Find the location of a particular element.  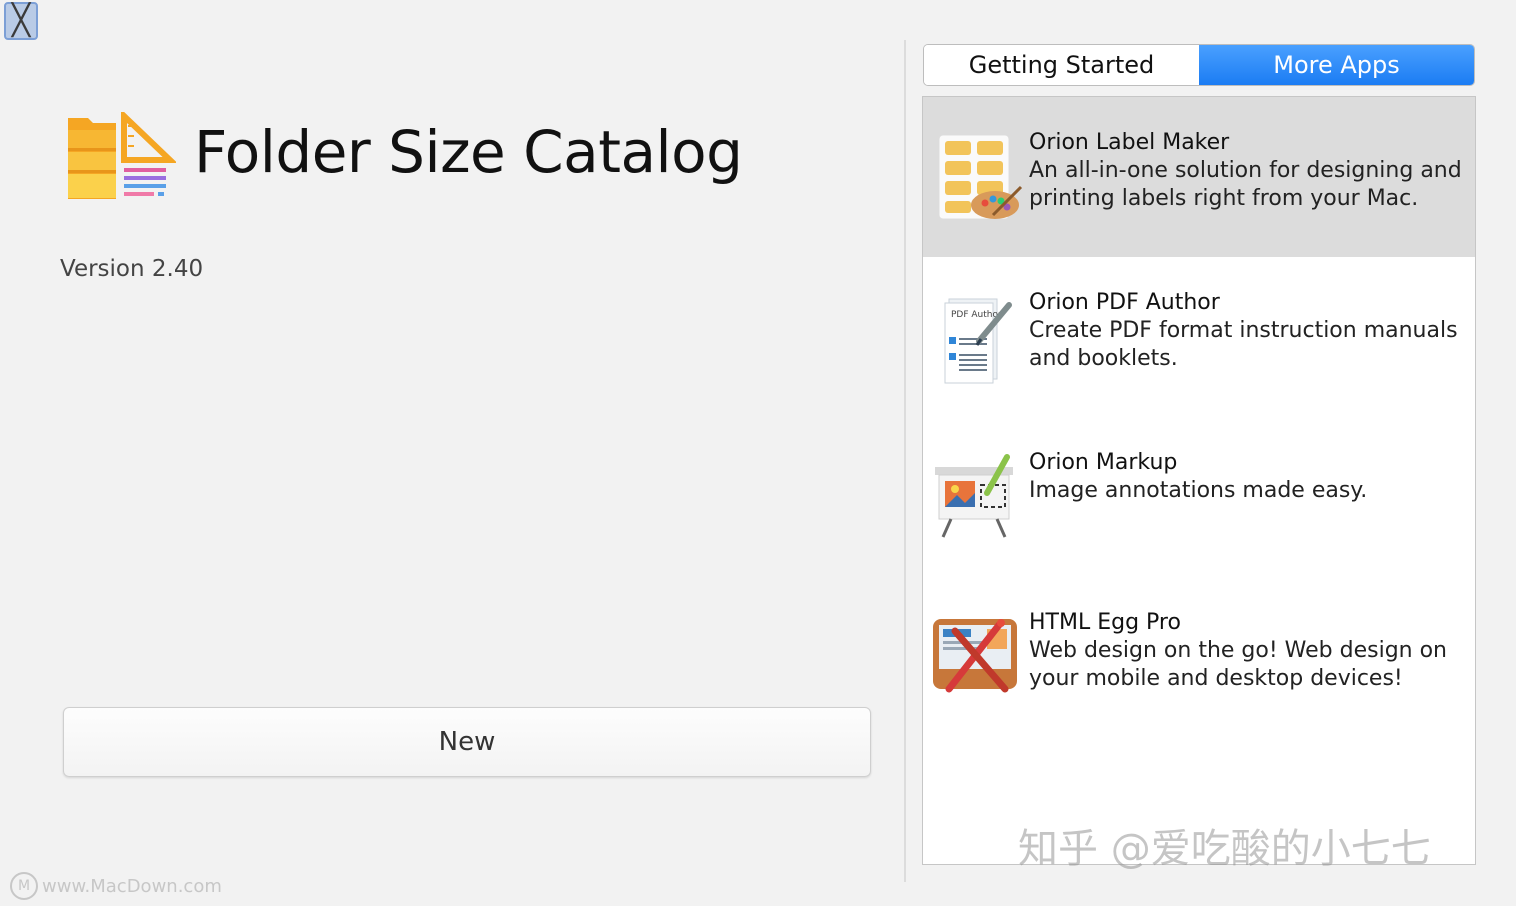

tab-more-apps: More Apps is located at coordinates (1336, 65).